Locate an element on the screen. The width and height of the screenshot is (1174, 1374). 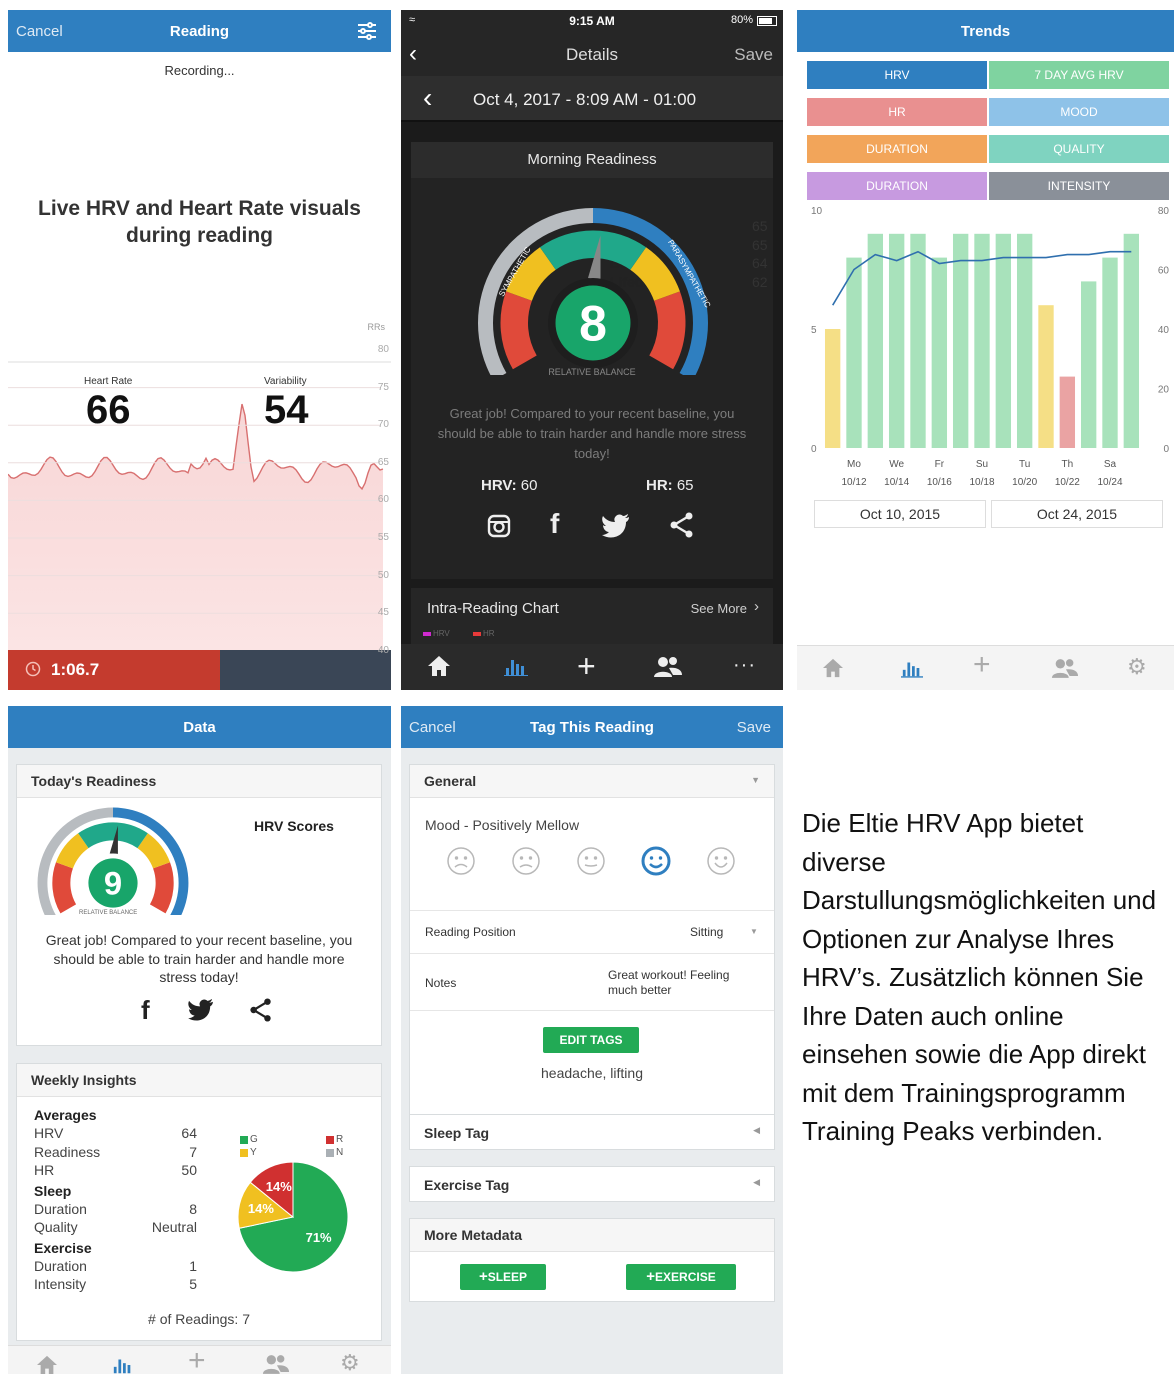
insight-value: 5 is located at coordinates (193, 1284).